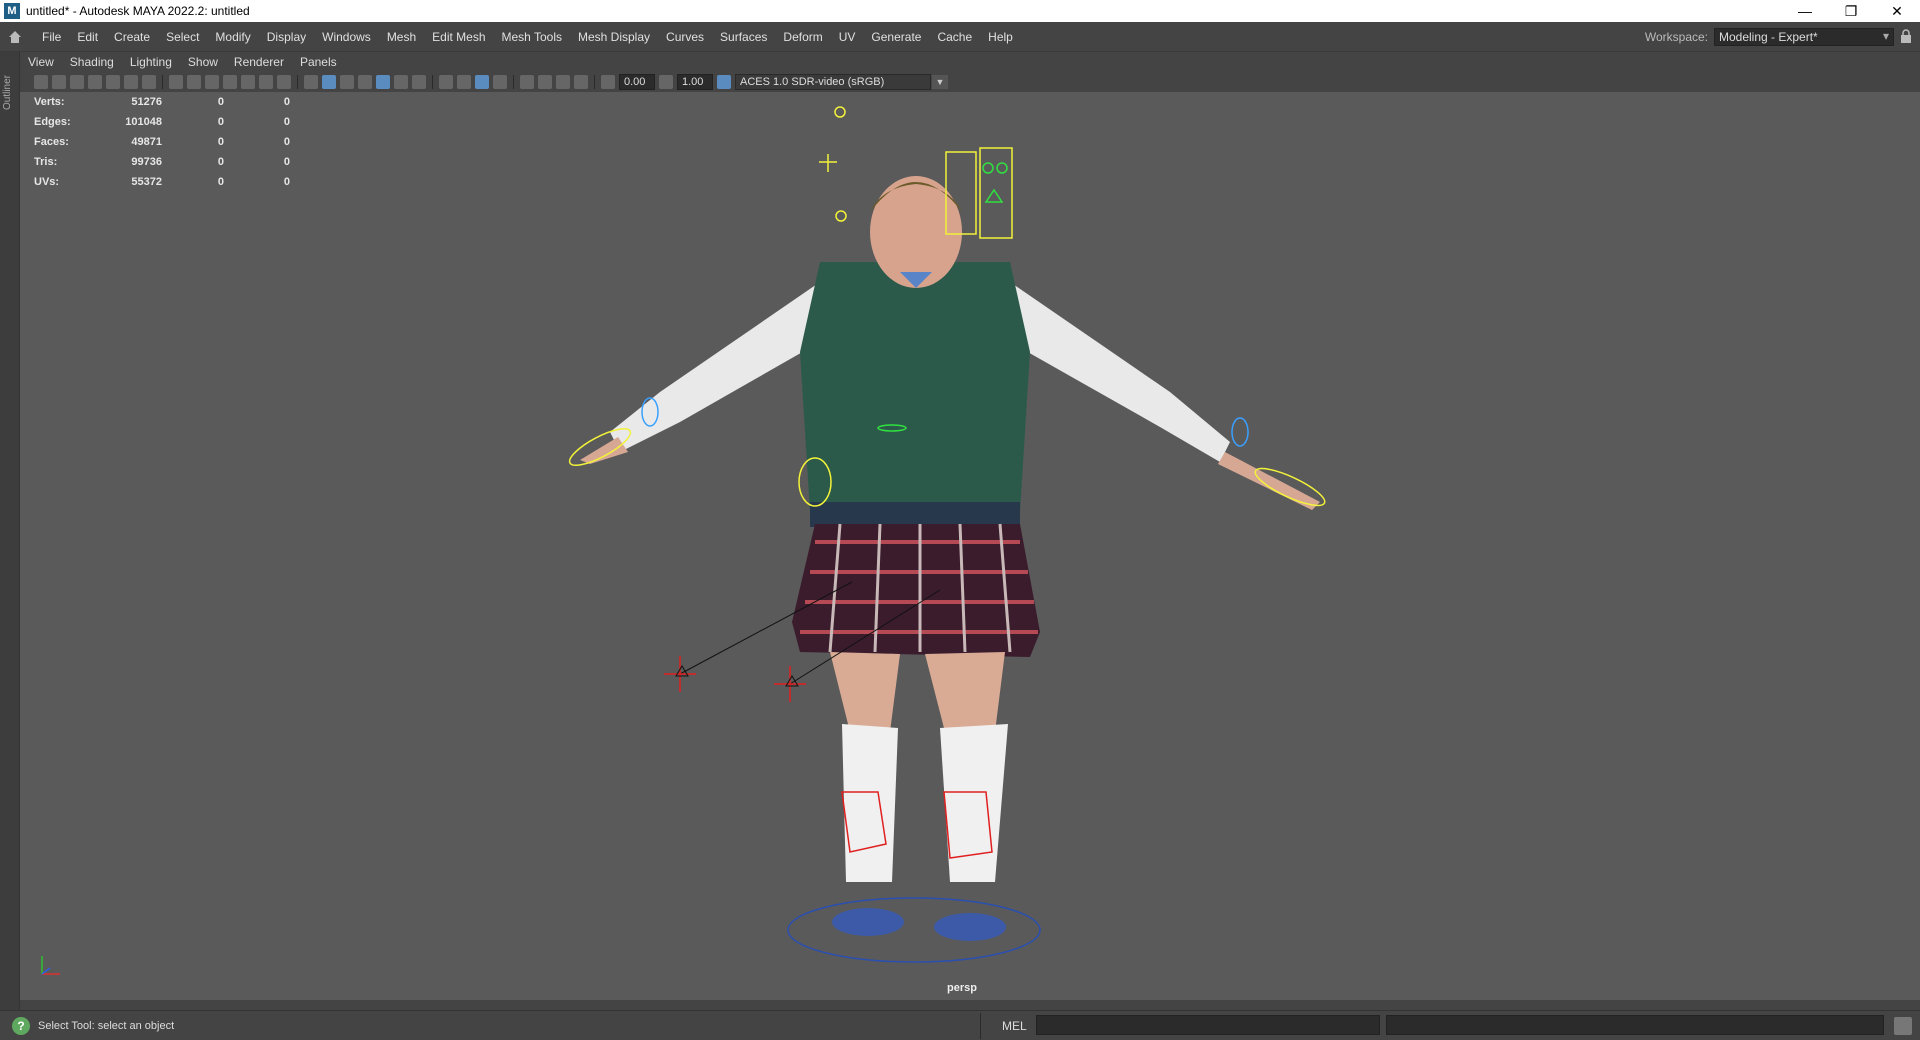 The width and height of the screenshot is (1920, 1040). Describe the element at coordinates (52, 122) in the screenshot. I see `hud-label: Edges:` at that location.